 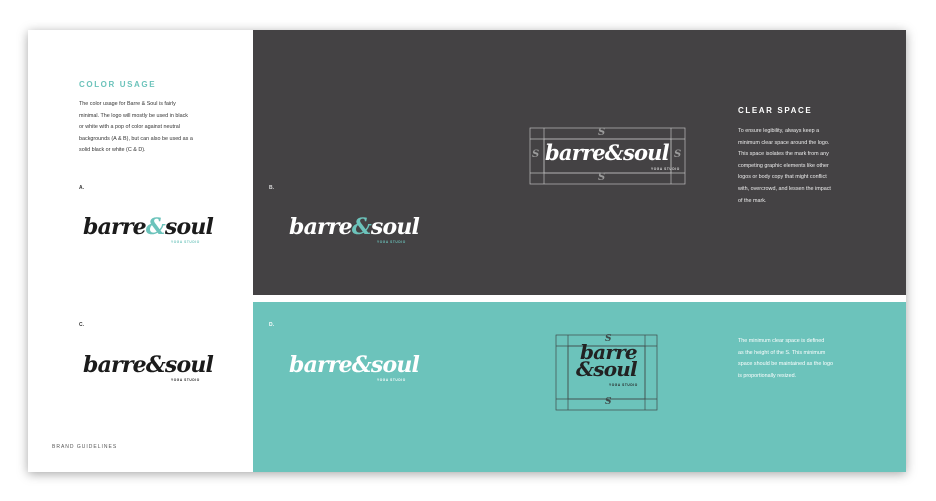 I want to click on color-usage-title: COLOR USAGE, so click(x=118, y=84).